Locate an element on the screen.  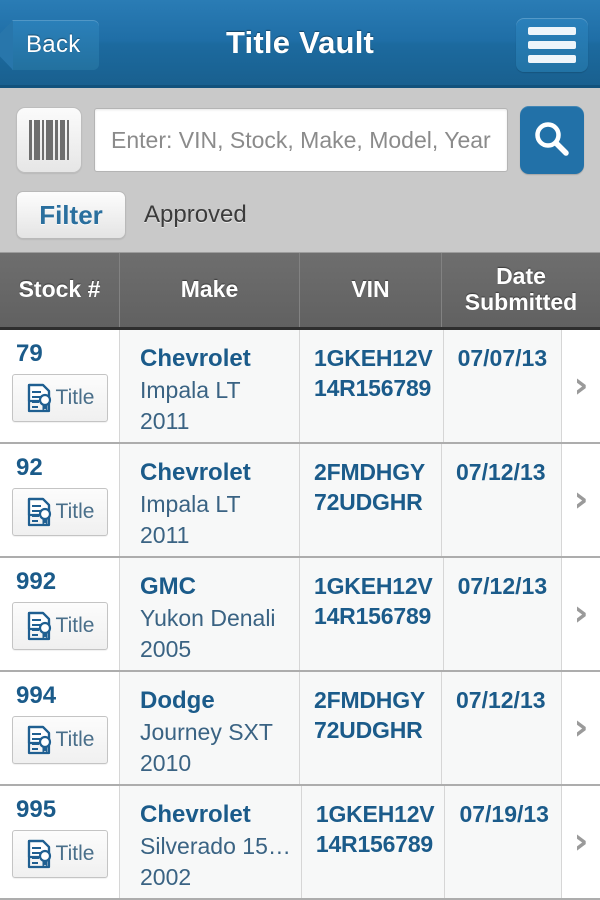
back-button: Back is located at coordinates (49, 45).